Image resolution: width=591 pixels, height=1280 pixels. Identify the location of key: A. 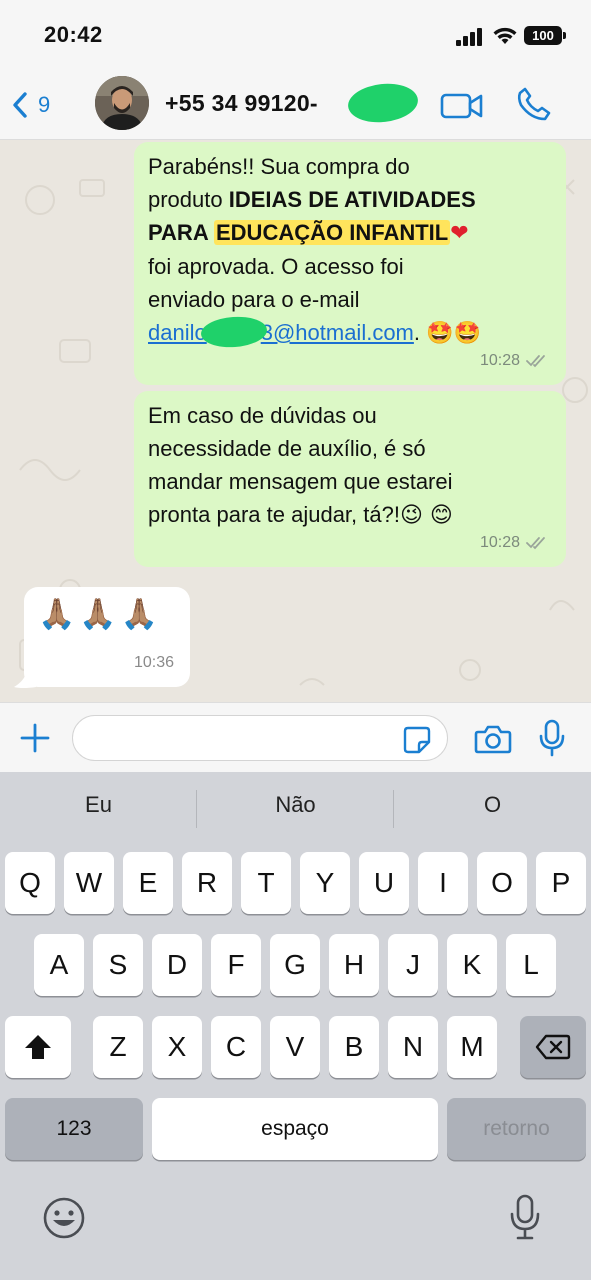
(59, 965).